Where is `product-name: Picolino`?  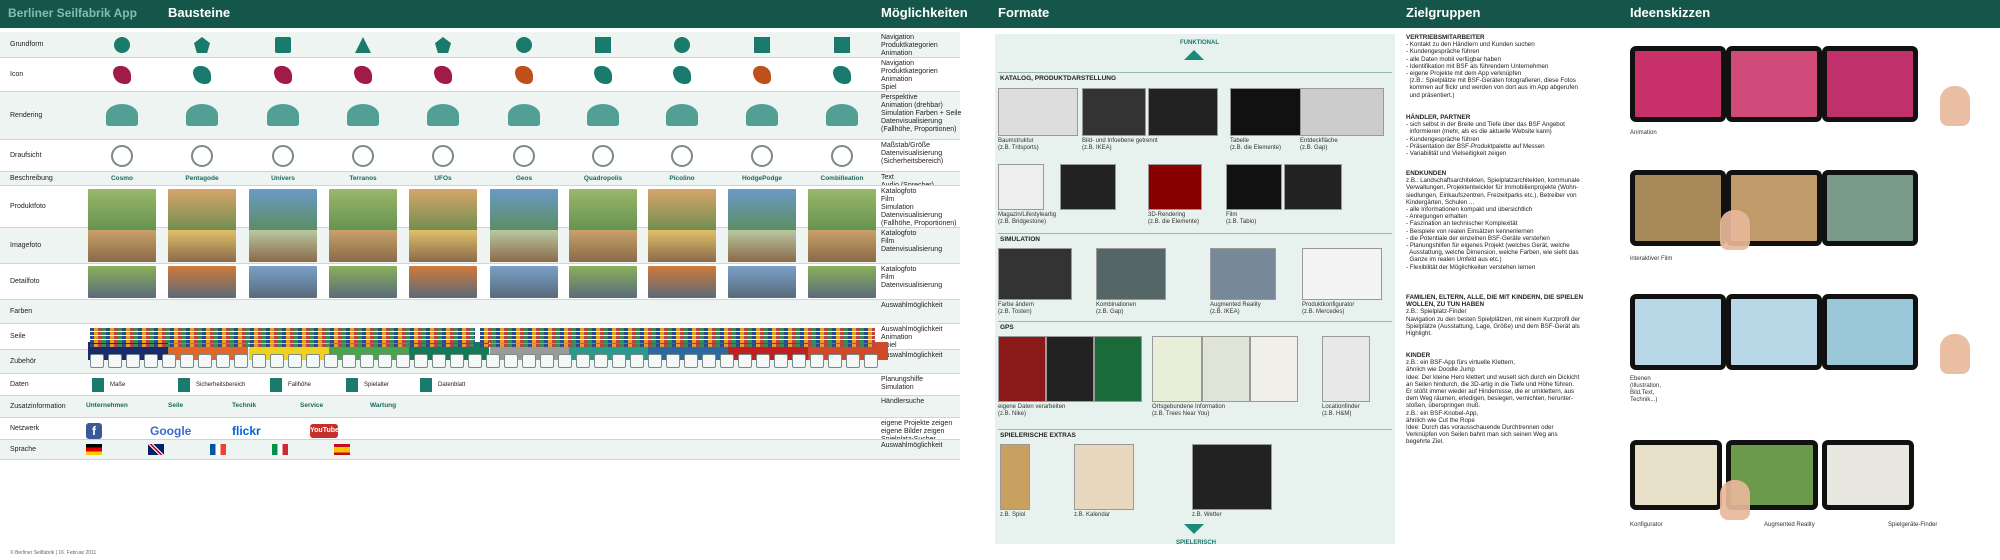 product-name: Picolino is located at coordinates (682, 178).